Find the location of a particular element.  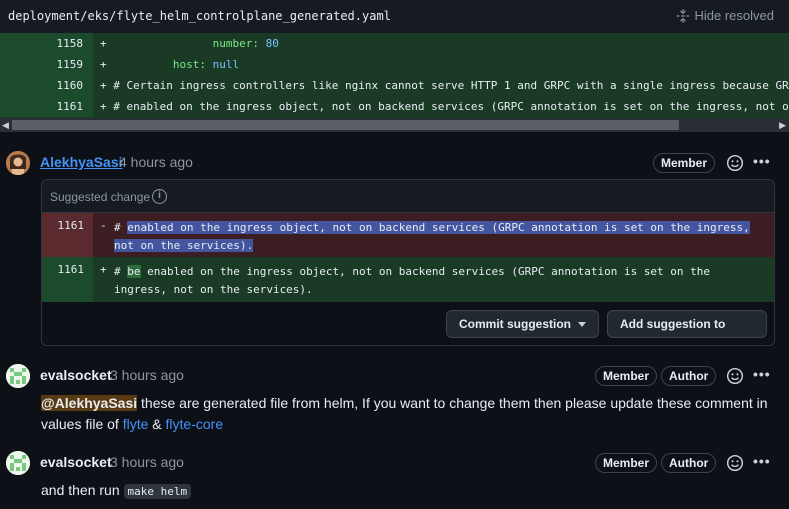

scroll-left-arrow-icon: ◀ is located at coordinates (5, 125).